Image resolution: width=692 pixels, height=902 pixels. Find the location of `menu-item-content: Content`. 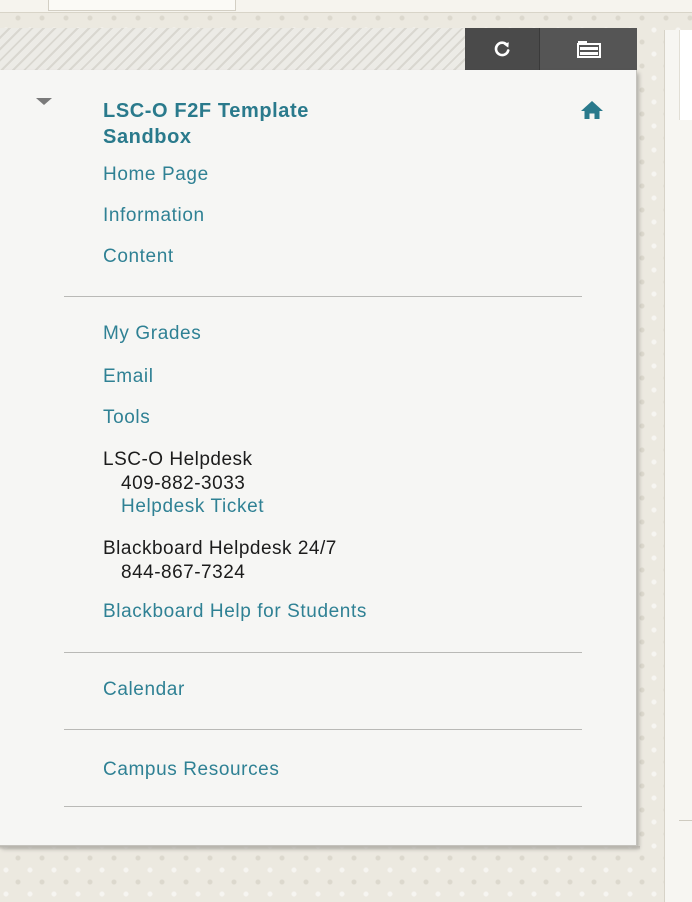

menu-item-content: Content is located at coordinates (138, 257).